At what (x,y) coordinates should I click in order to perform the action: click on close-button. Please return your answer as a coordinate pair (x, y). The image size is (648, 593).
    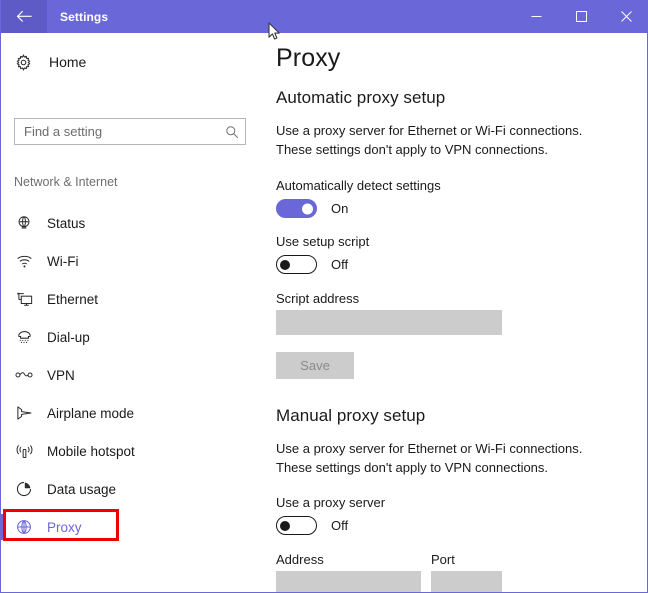
    Looking at the image, I should click on (625, 16).